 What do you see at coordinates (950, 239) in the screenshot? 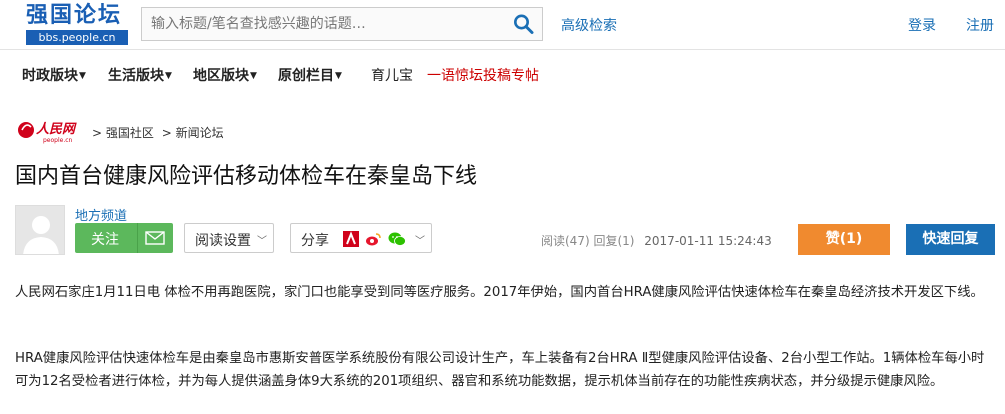
I see `quick-reply-button: 快速回复` at bounding box center [950, 239].